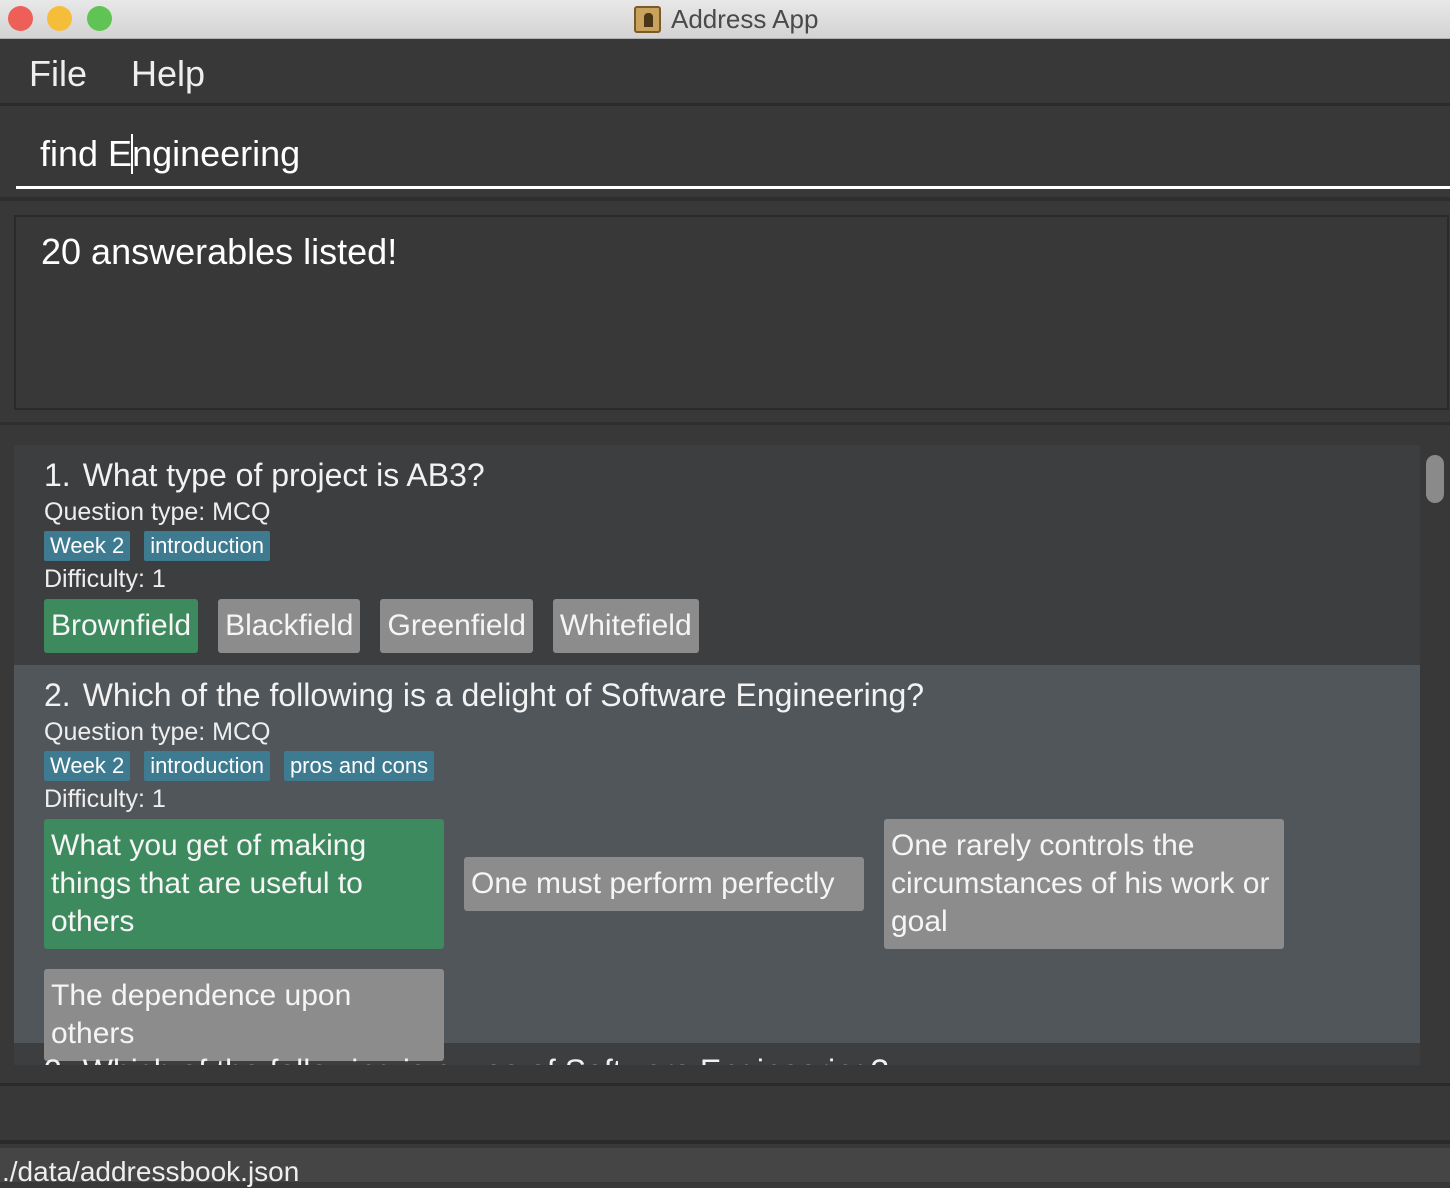 The height and width of the screenshot is (1188, 1450). Describe the element at coordinates (264, 475) in the screenshot. I see `question-title: 1. What type of project is AB3?` at that location.